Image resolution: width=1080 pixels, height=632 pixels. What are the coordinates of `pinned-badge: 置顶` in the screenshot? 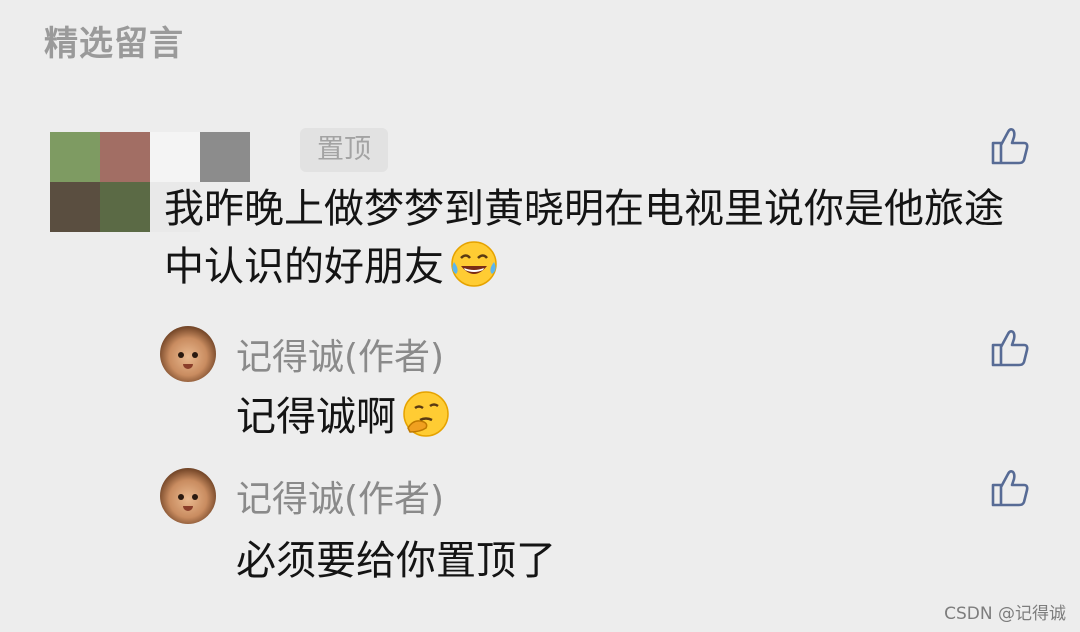 It's located at (344, 150).